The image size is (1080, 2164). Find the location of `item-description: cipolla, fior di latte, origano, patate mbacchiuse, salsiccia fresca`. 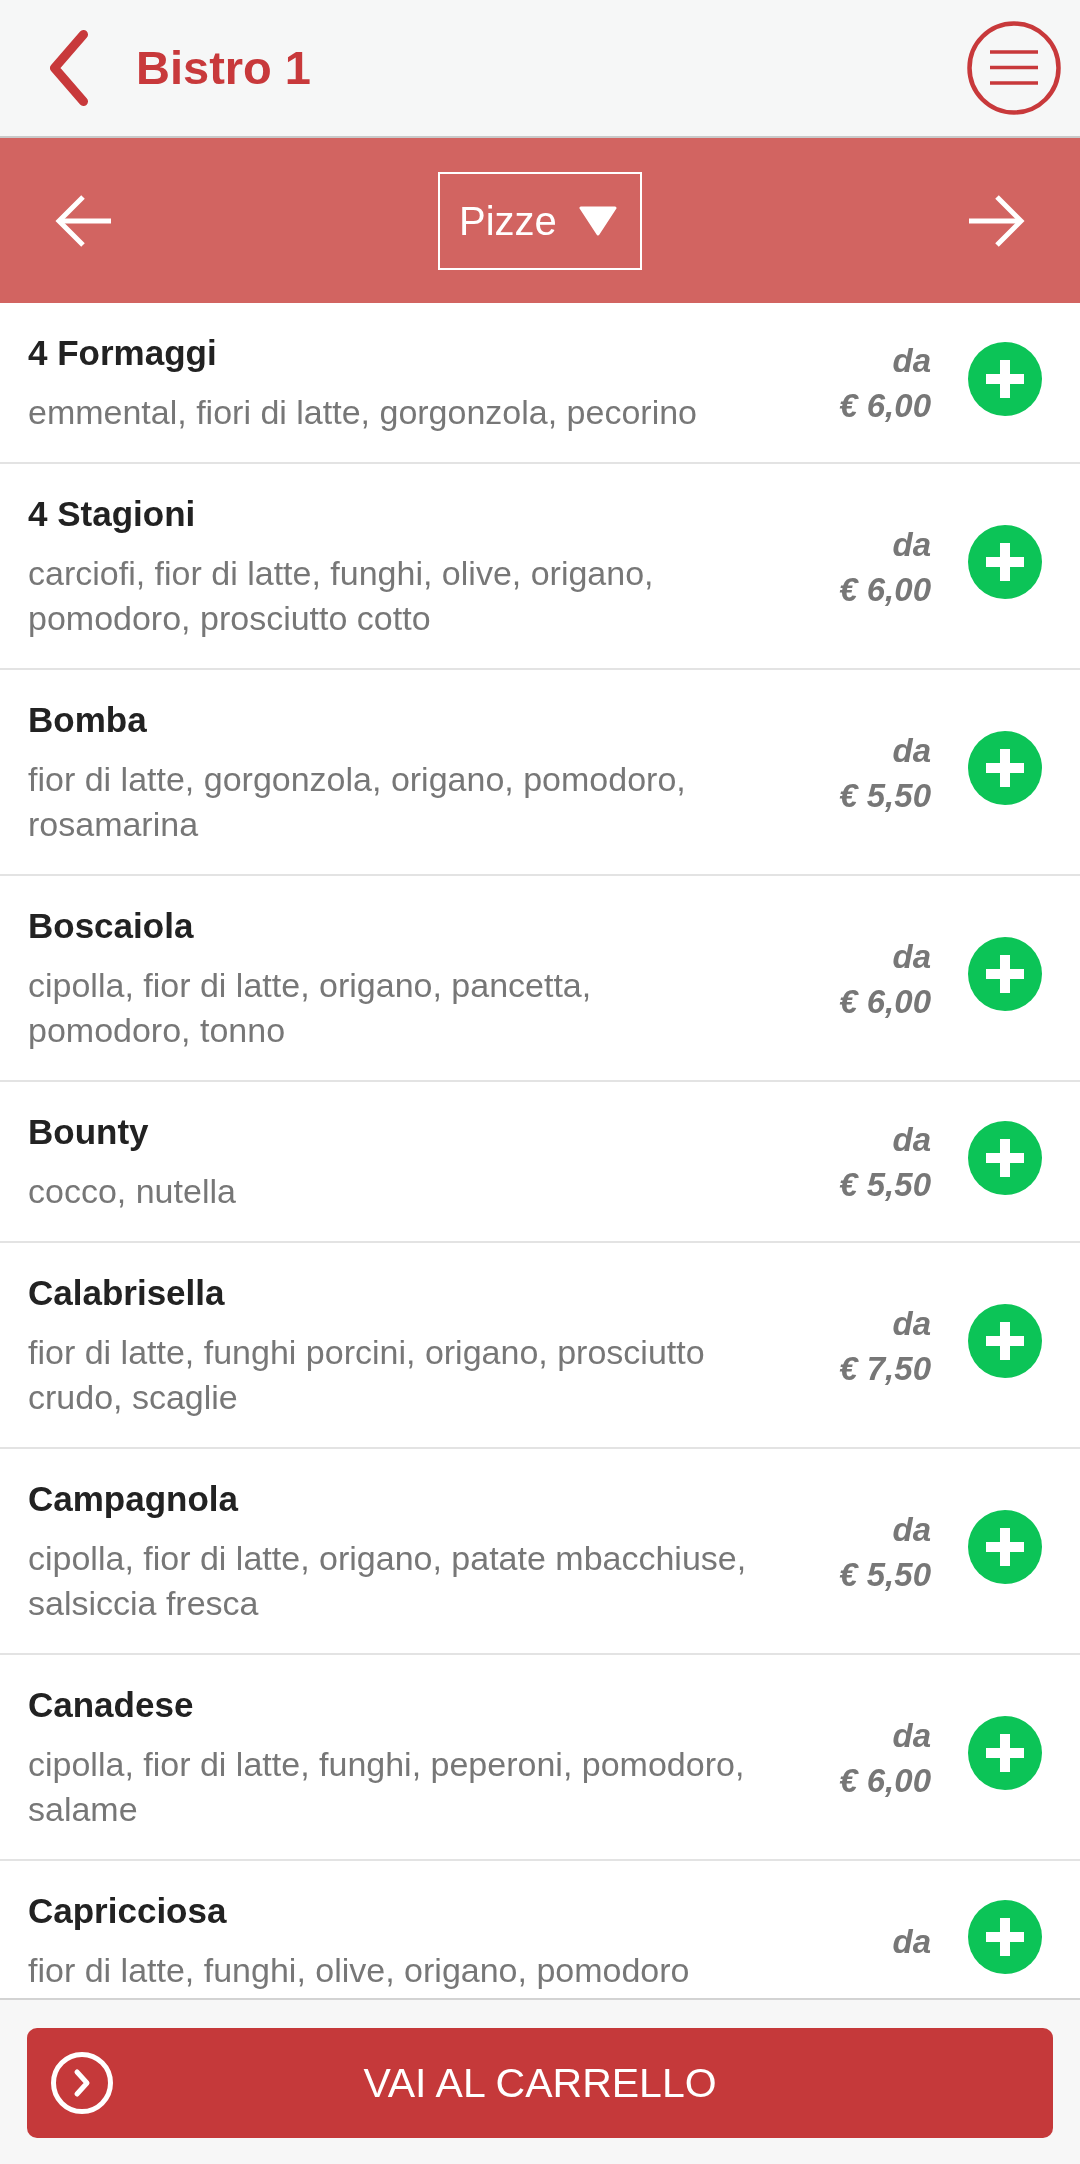

item-description: cipolla, fior di latte, origano, patate mbacchiuse, salsiccia fresca is located at coordinates (388, 1581).